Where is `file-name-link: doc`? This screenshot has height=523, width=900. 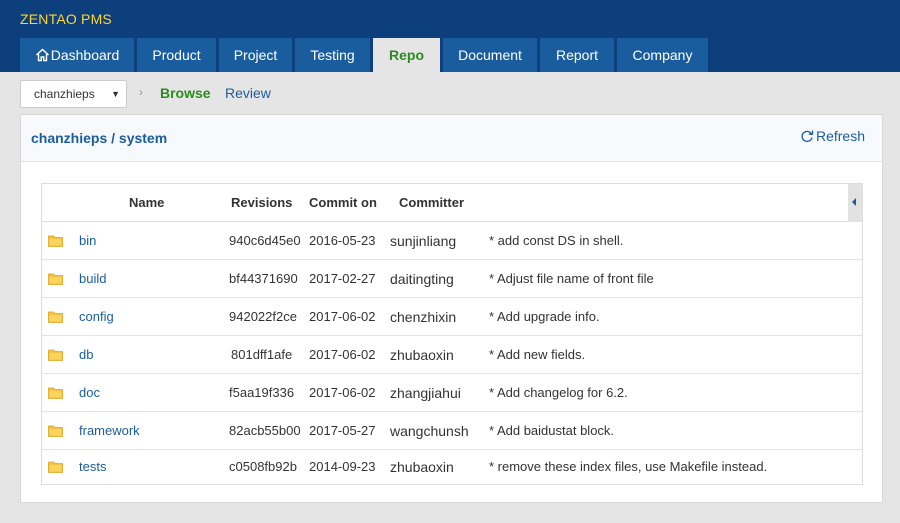
file-name-link: doc is located at coordinates (89, 392).